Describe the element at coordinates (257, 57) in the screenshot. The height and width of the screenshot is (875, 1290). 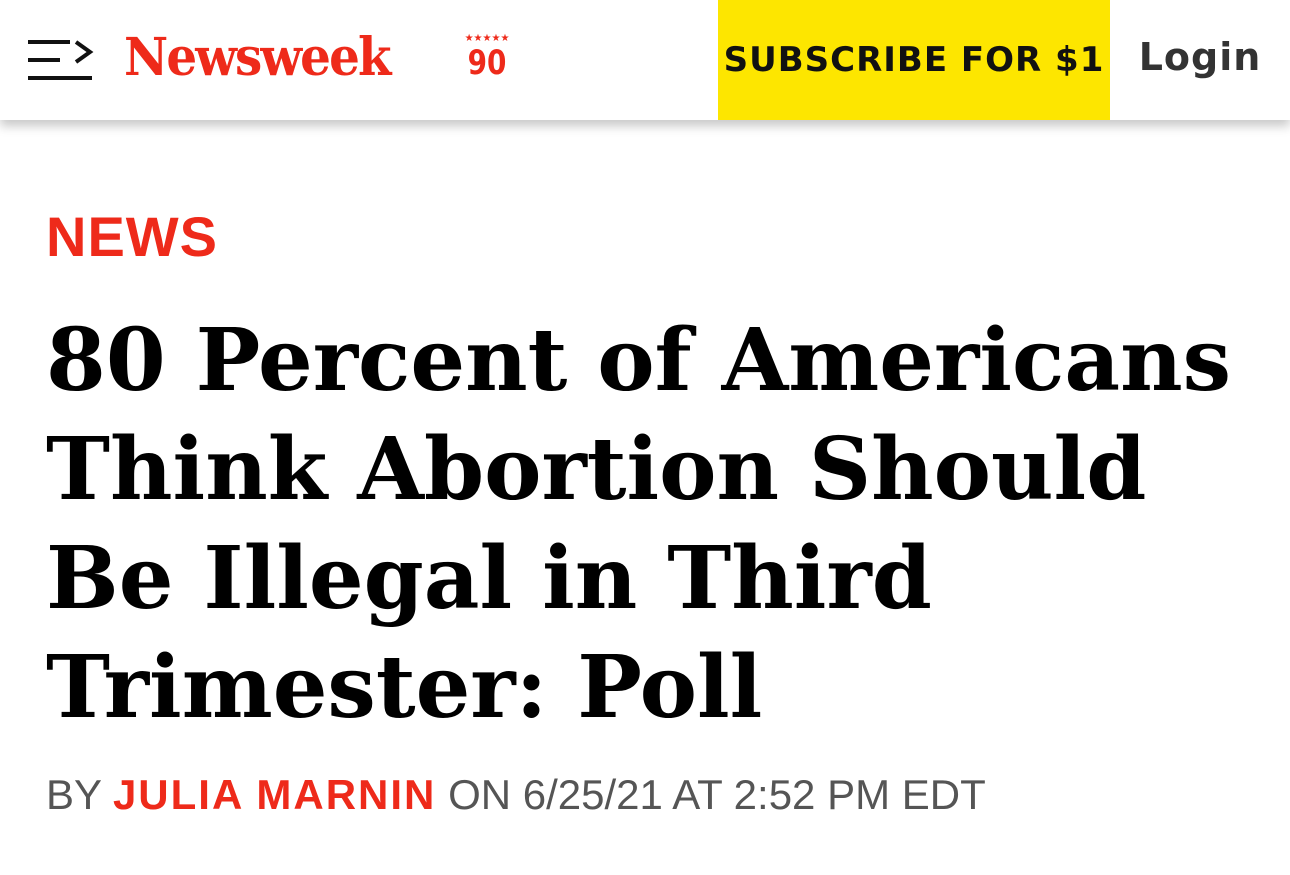
I see `logo-wordmark: Newsweek` at that location.